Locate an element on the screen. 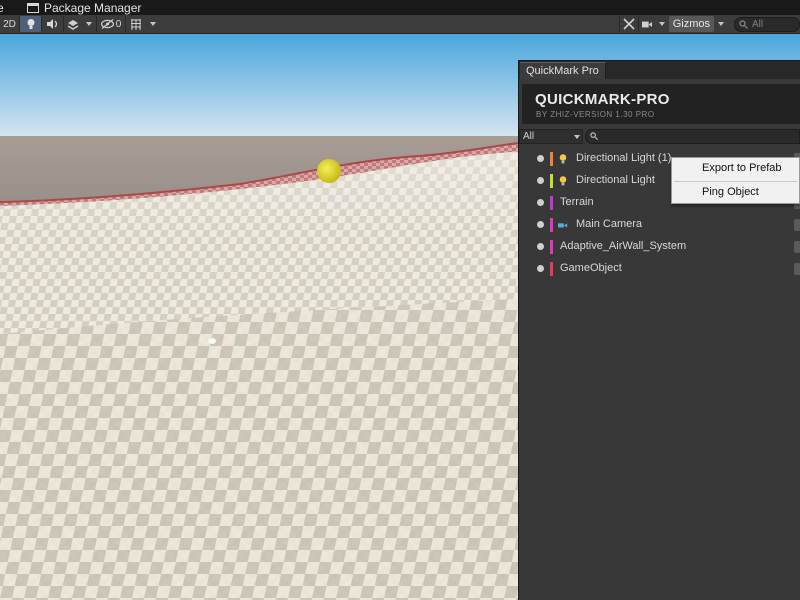 This screenshot has width=800, height=600. toggle-2d-label: 2D is located at coordinates (9, 24).